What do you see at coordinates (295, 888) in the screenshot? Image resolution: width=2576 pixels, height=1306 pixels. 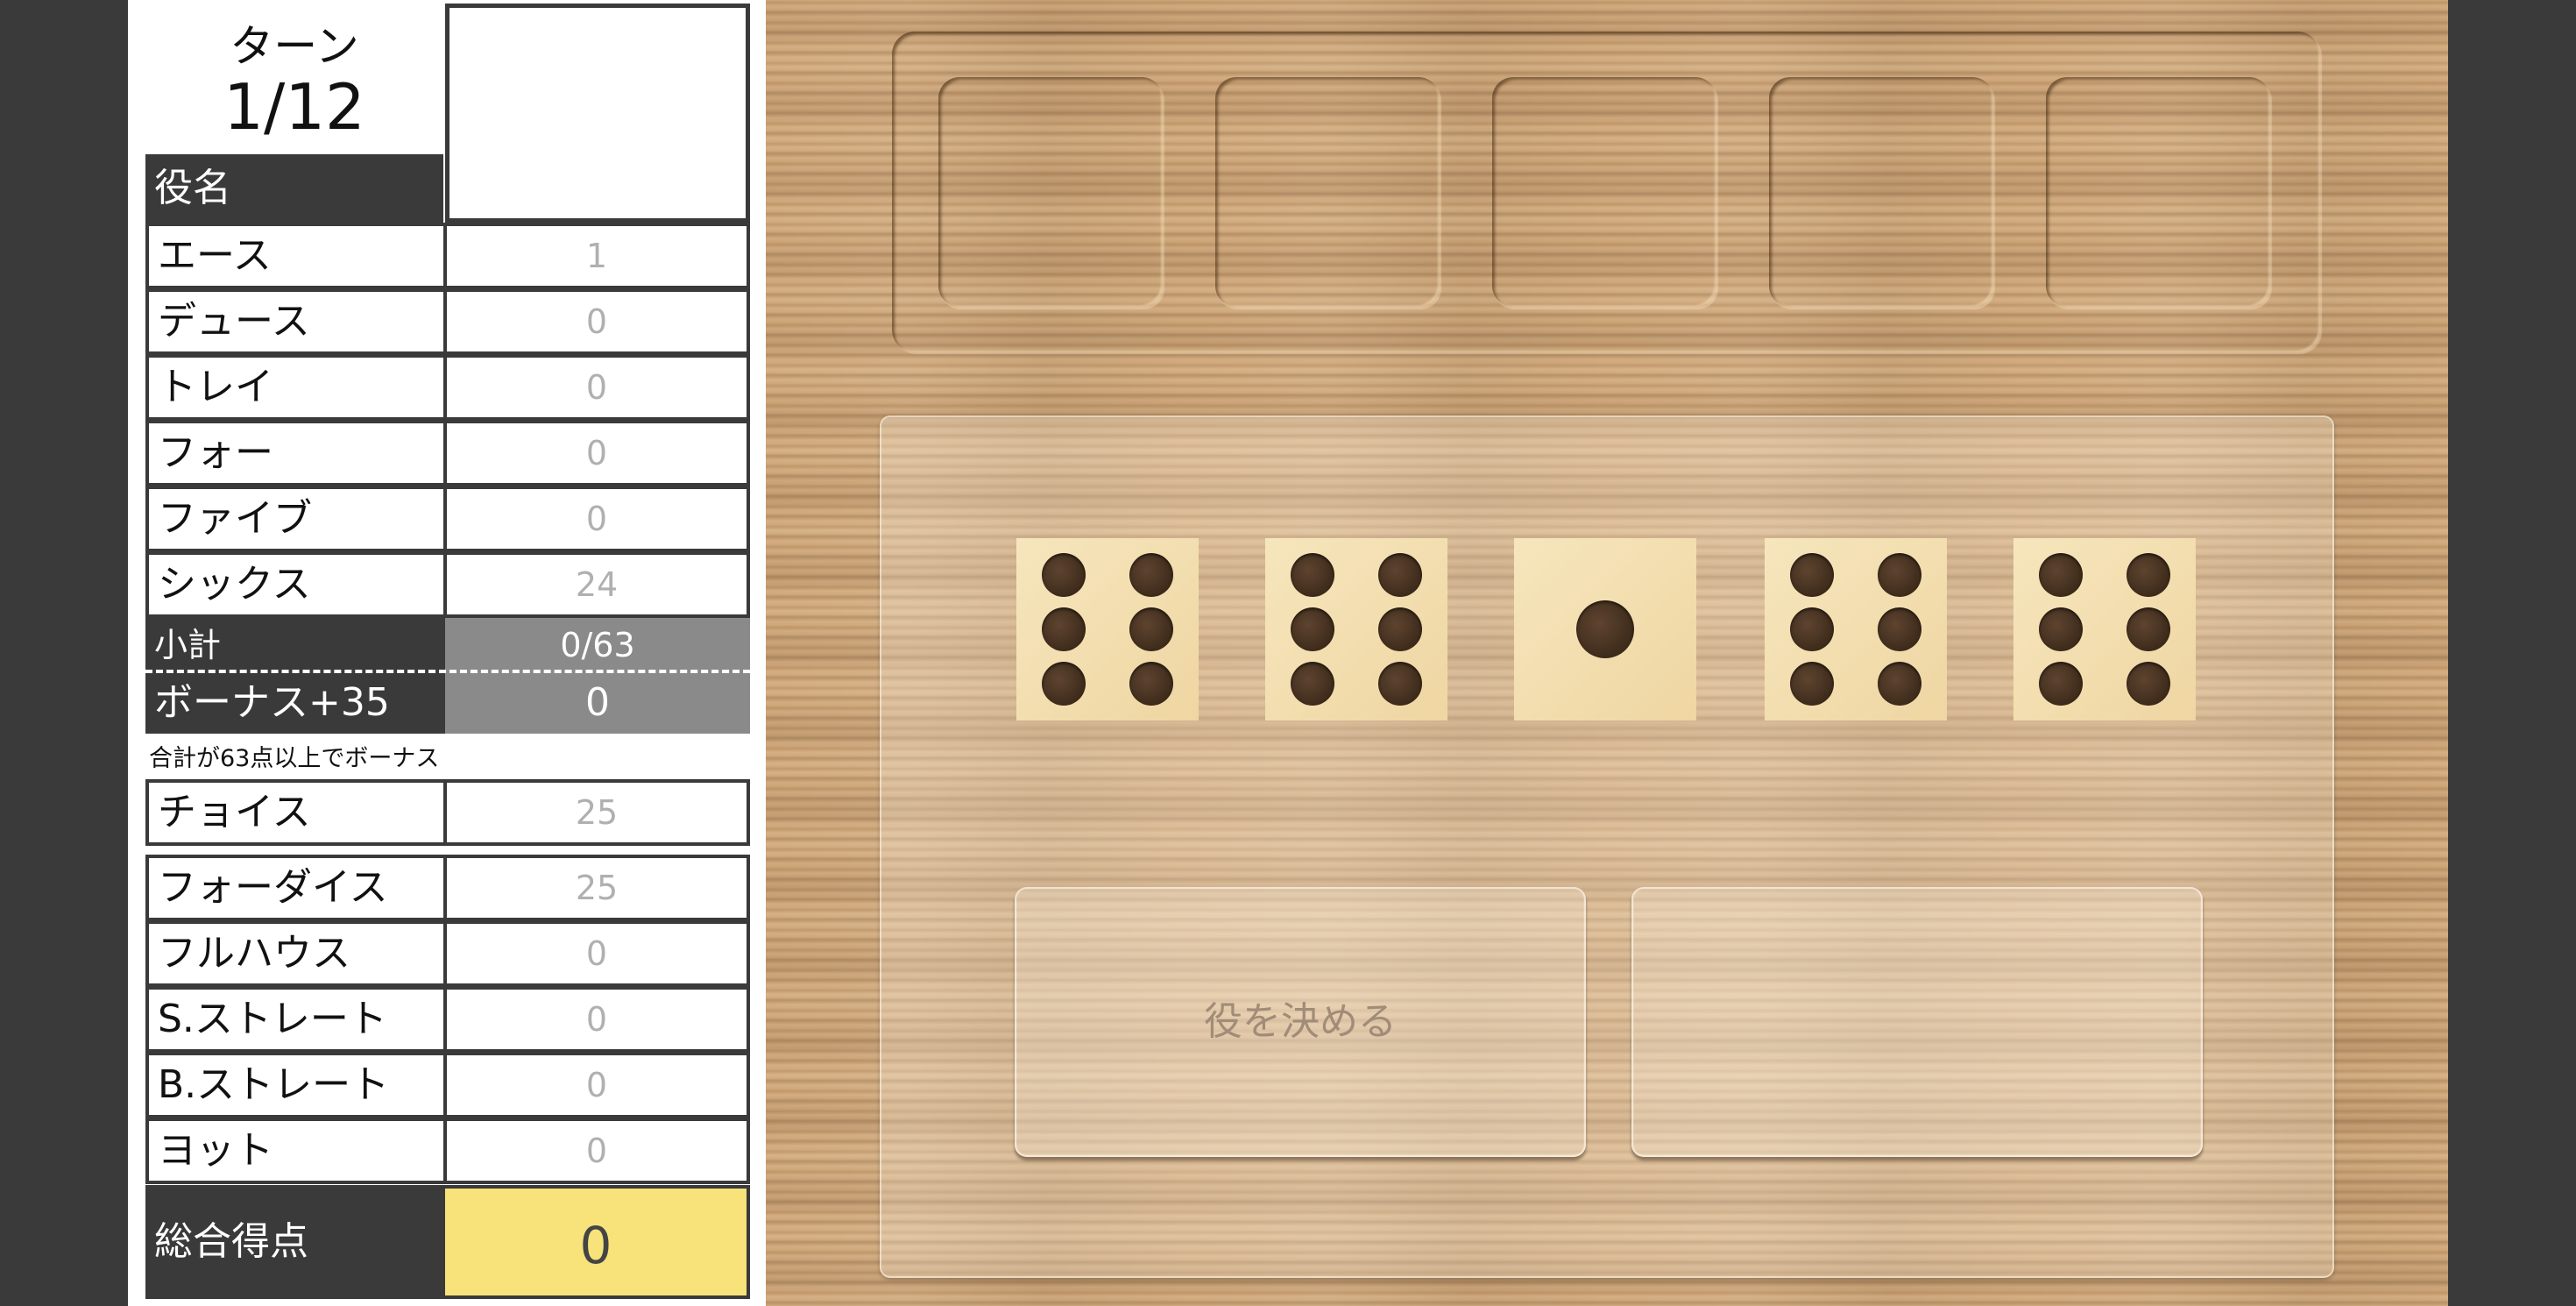 I see `category-name: フォーダイス` at bounding box center [295, 888].